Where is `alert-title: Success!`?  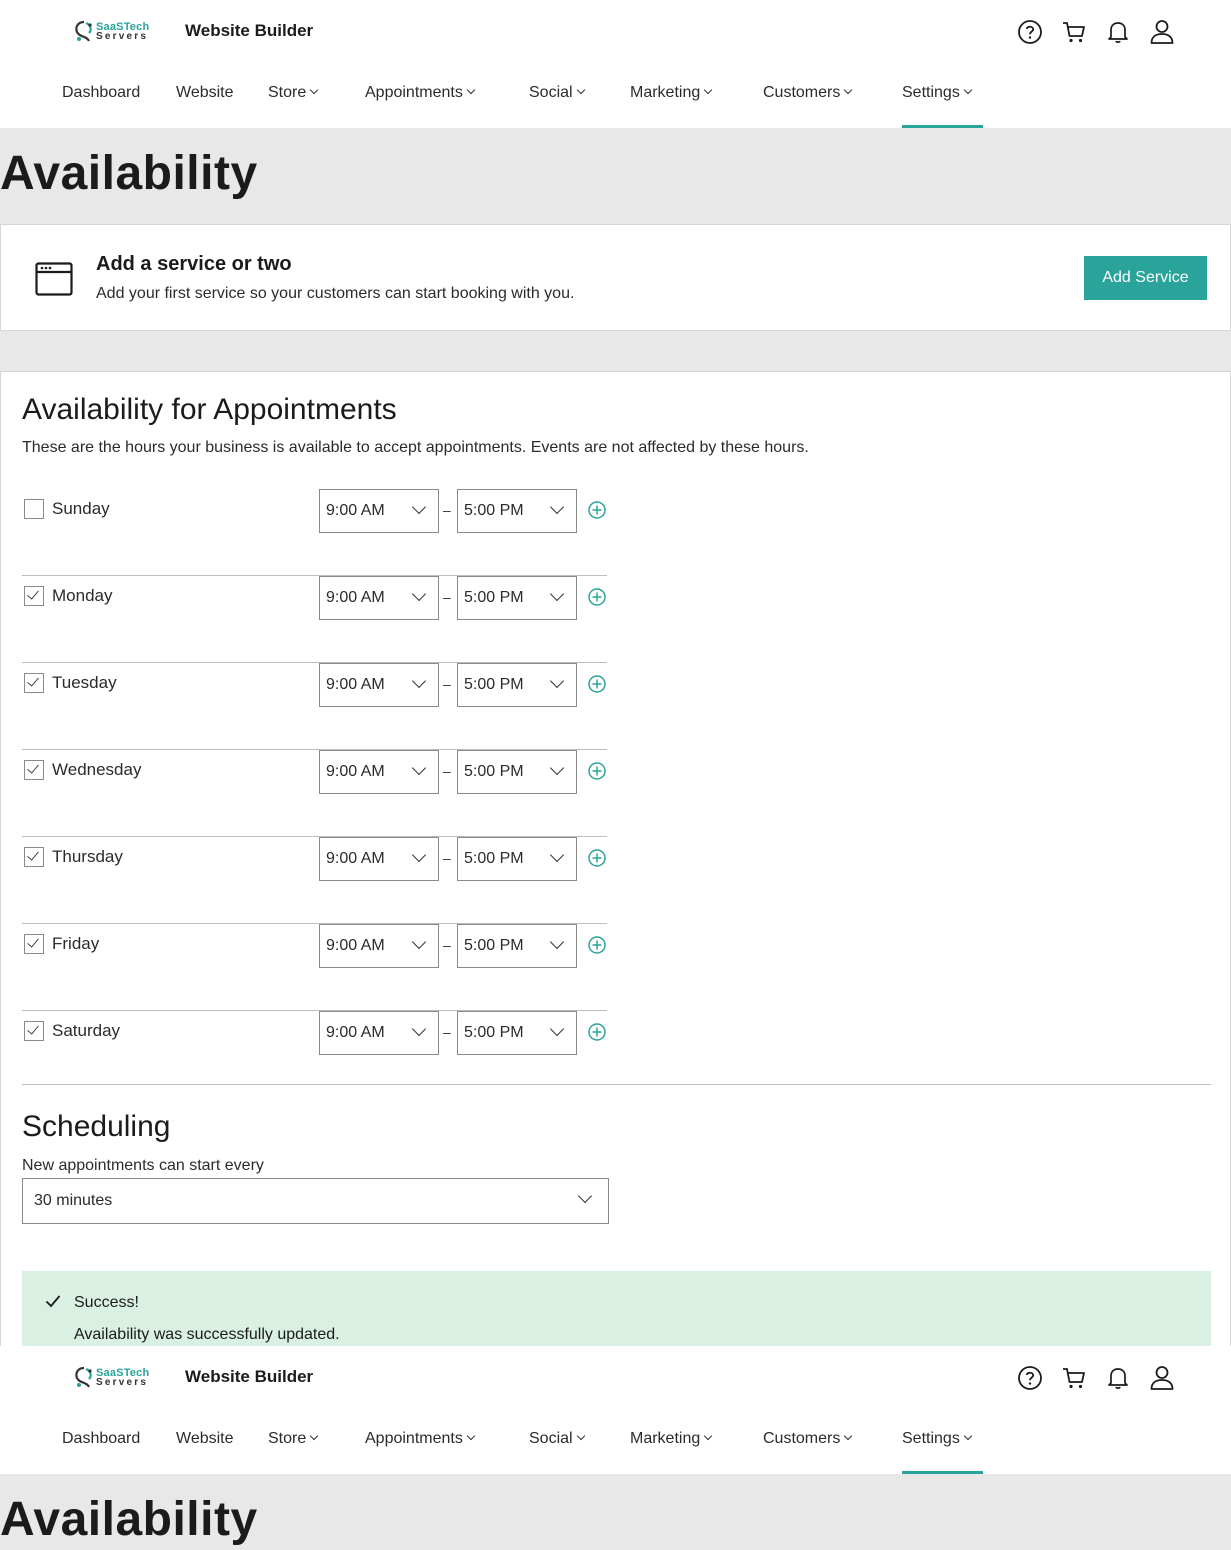 alert-title: Success! is located at coordinates (106, 1302).